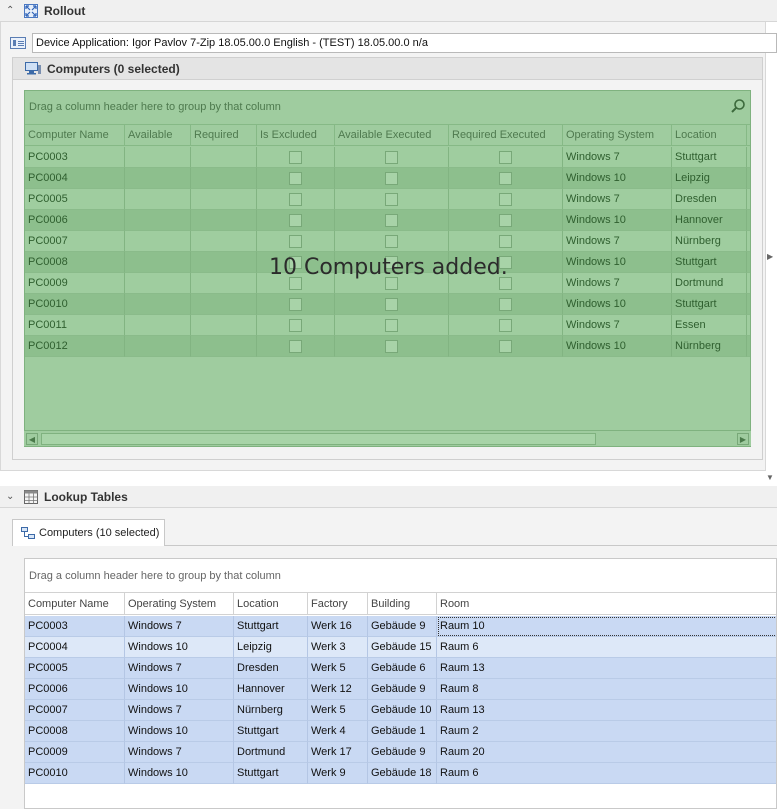 The width and height of the screenshot is (777, 809). What do you see at coordinates (388, 267) in the screenshot?
I see `overlay-message: 10 Computers added.` at bounding box center [388, 267].